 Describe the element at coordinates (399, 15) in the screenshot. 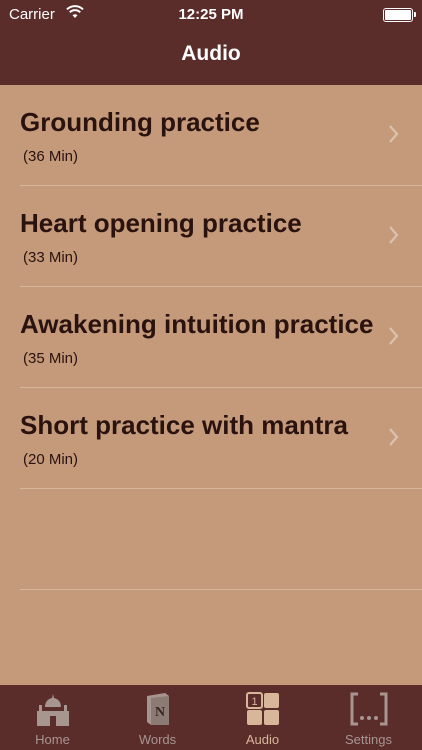

I see `battery-icon` at that location.